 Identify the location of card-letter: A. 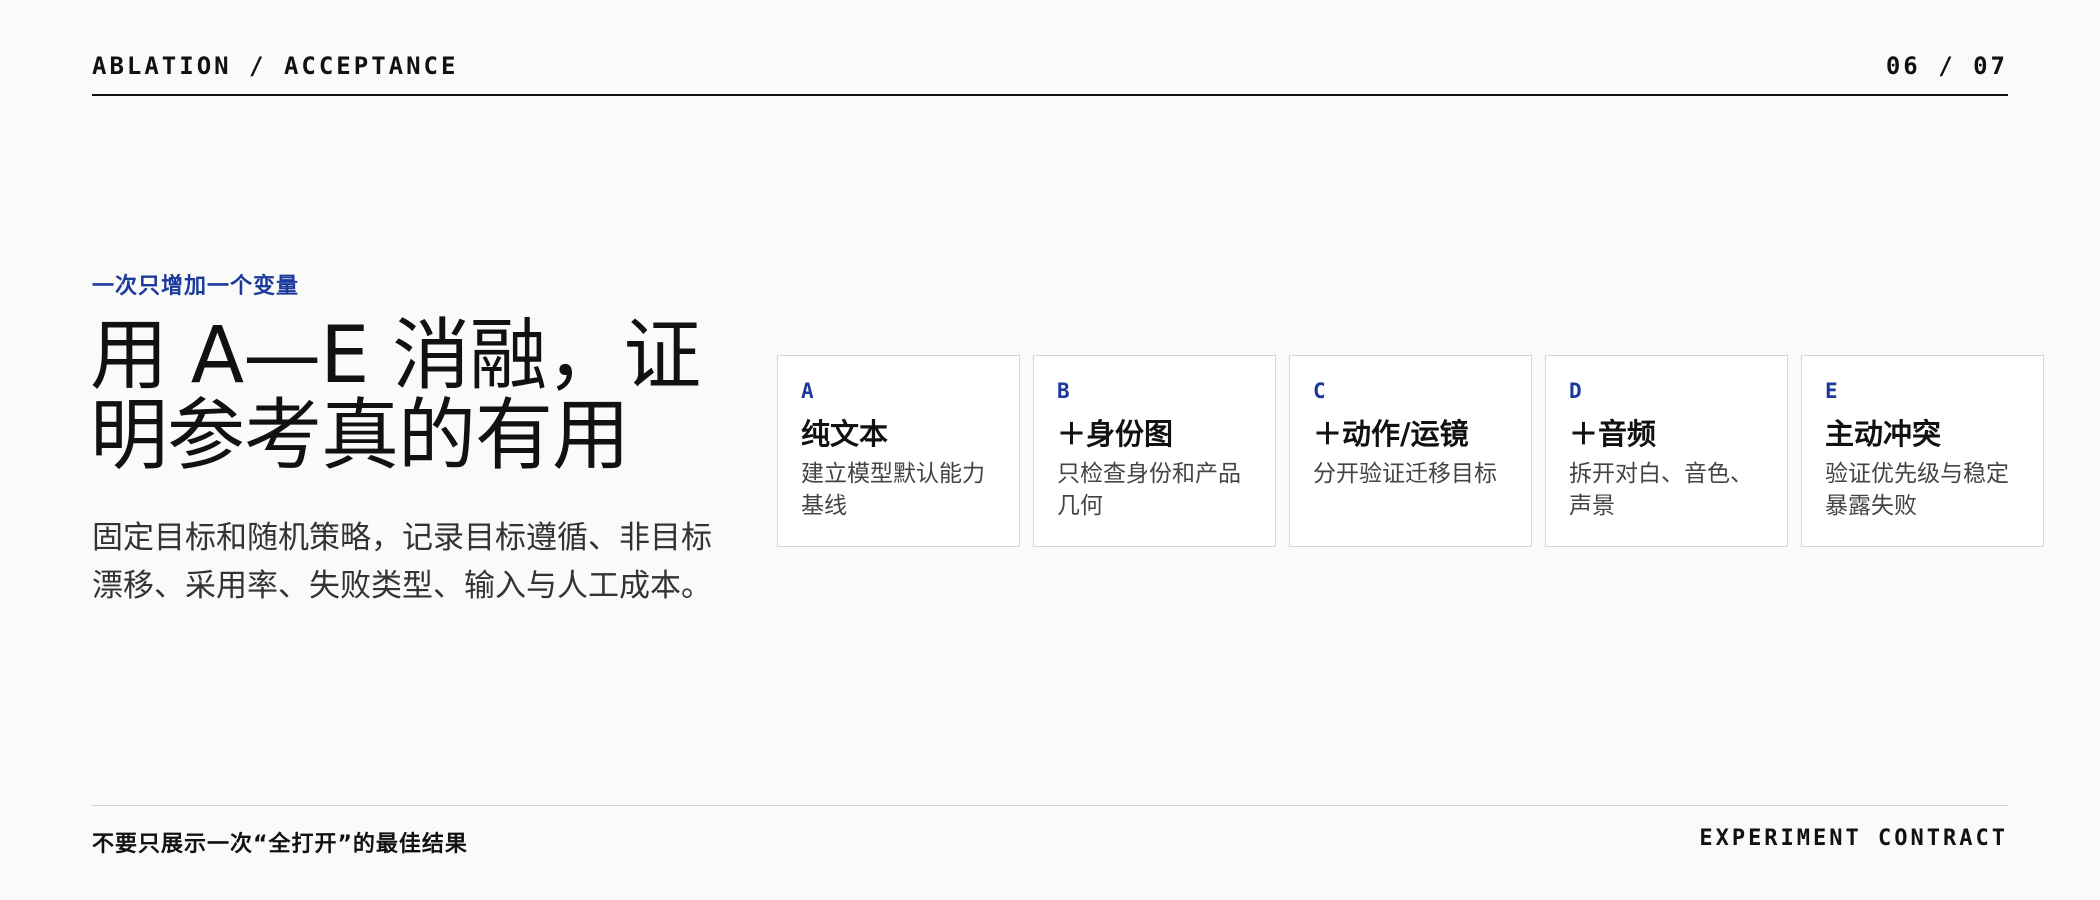
(807, 391).